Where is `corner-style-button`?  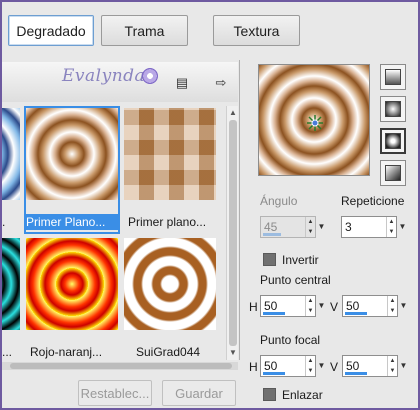
corner-style-button is located at coordinates (393, 173).